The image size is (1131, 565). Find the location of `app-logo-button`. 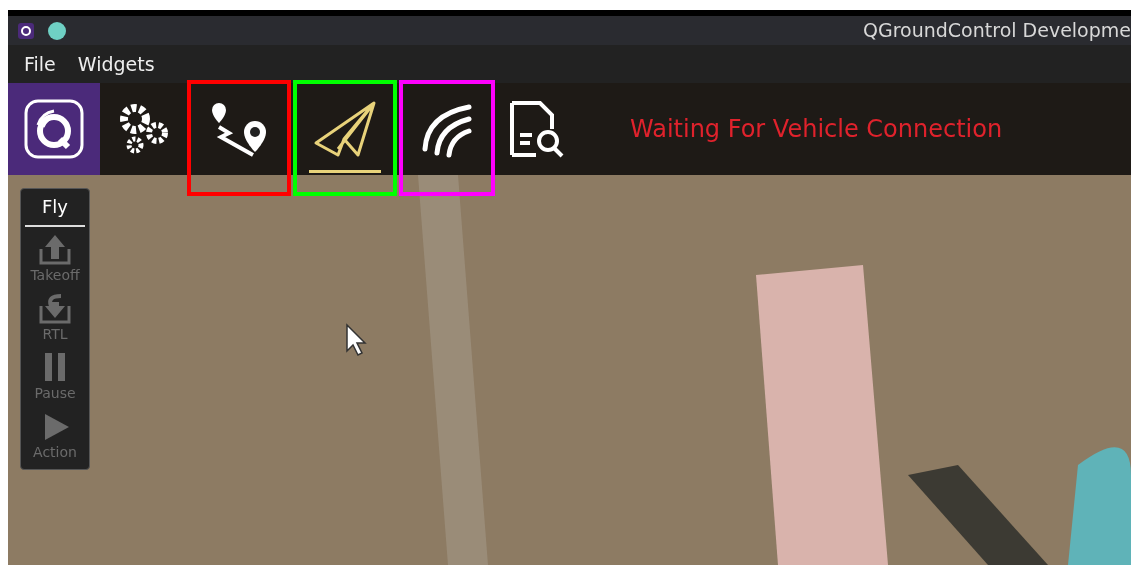

app-logo-button is located at coordinates (54, 129).